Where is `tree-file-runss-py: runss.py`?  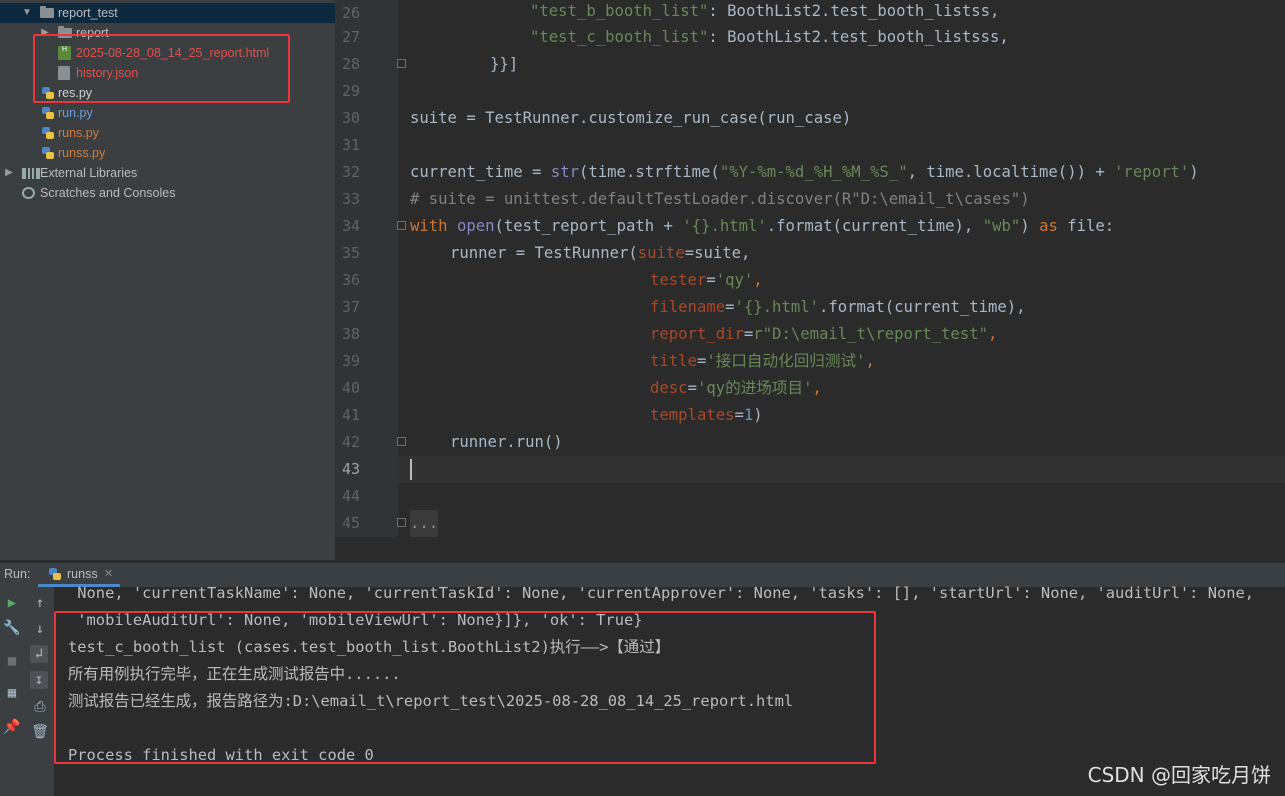 tree-file-runss-py: runss.py is located at coordinates (167, 153).